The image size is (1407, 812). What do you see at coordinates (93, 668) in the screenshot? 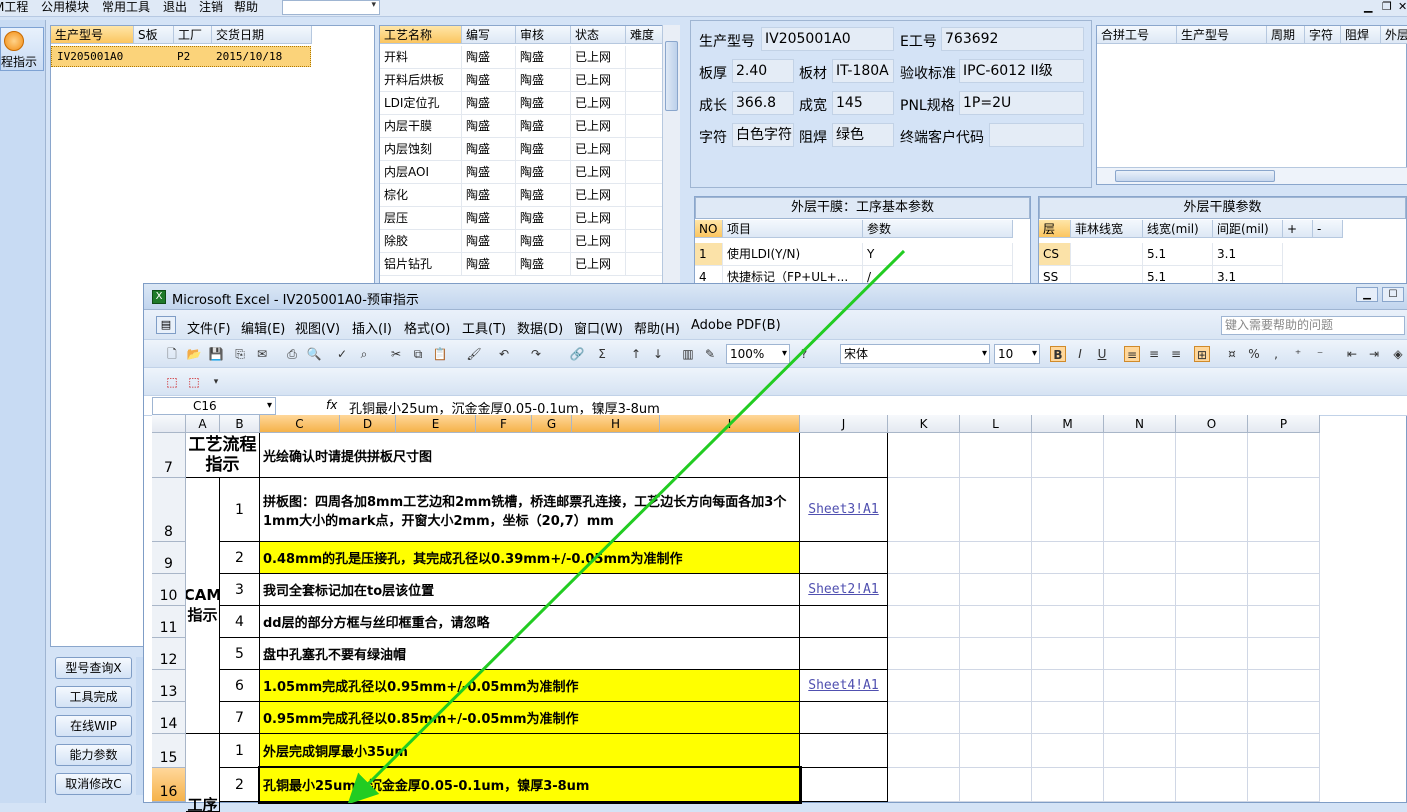
I see `model-query-button: 型号查询X` at bounding box center [93, 668].